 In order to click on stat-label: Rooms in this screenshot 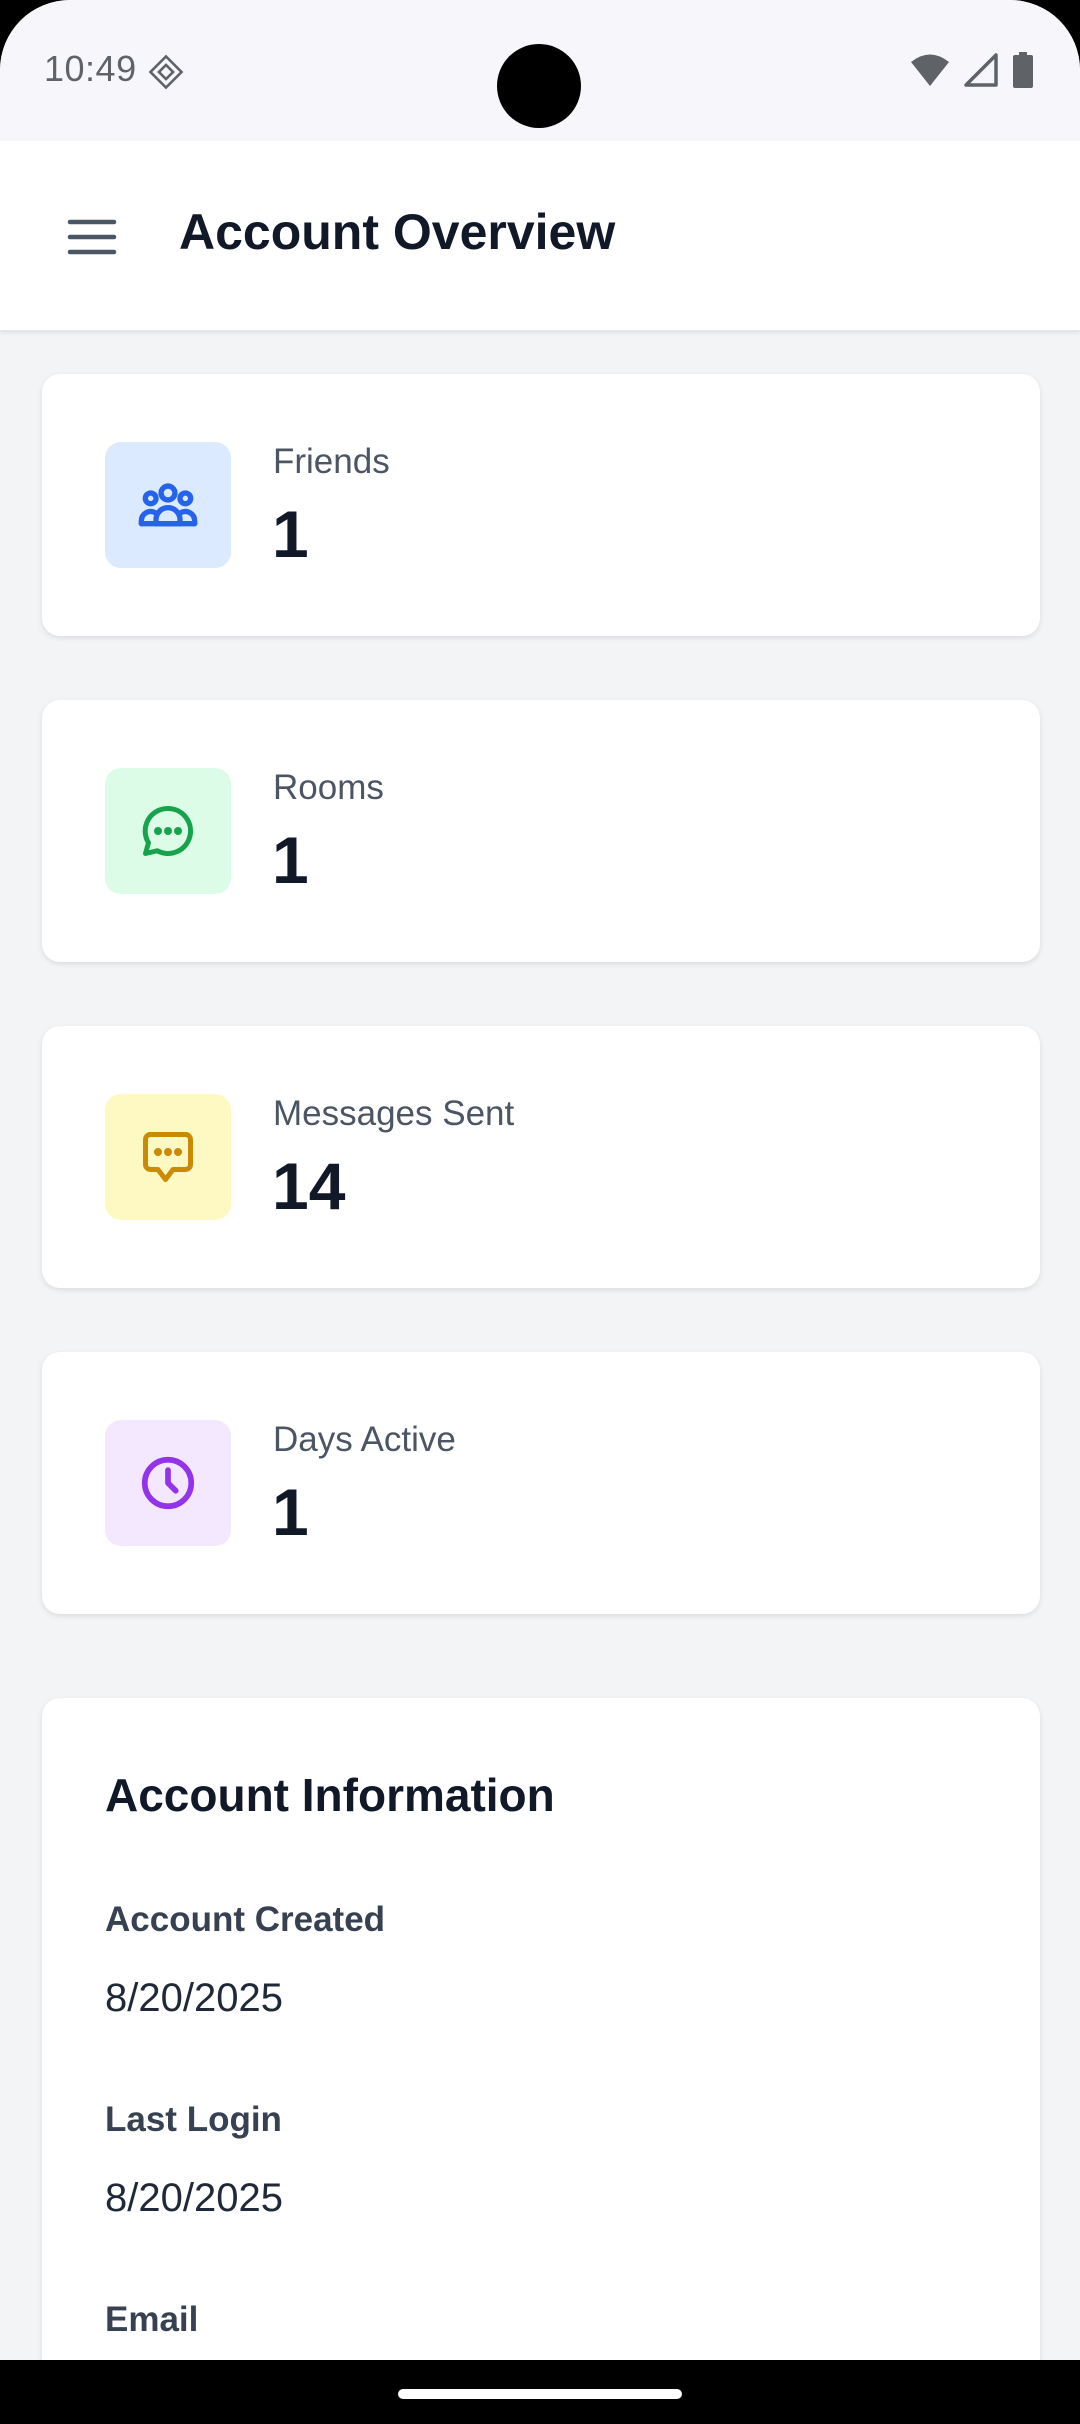, I will do `click(328, 787)`.